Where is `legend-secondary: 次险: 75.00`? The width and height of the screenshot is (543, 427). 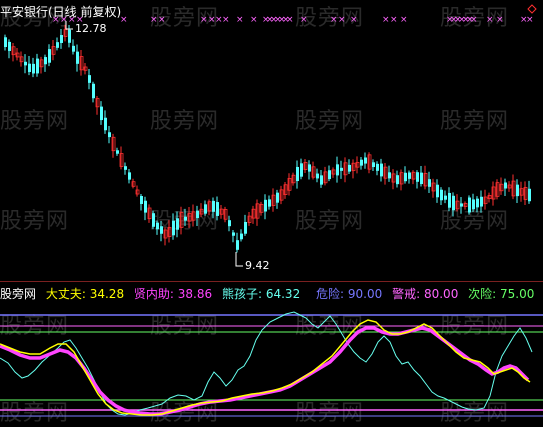
legend-secondary: 次险: 75.00 is located at coordinates (501, 294).